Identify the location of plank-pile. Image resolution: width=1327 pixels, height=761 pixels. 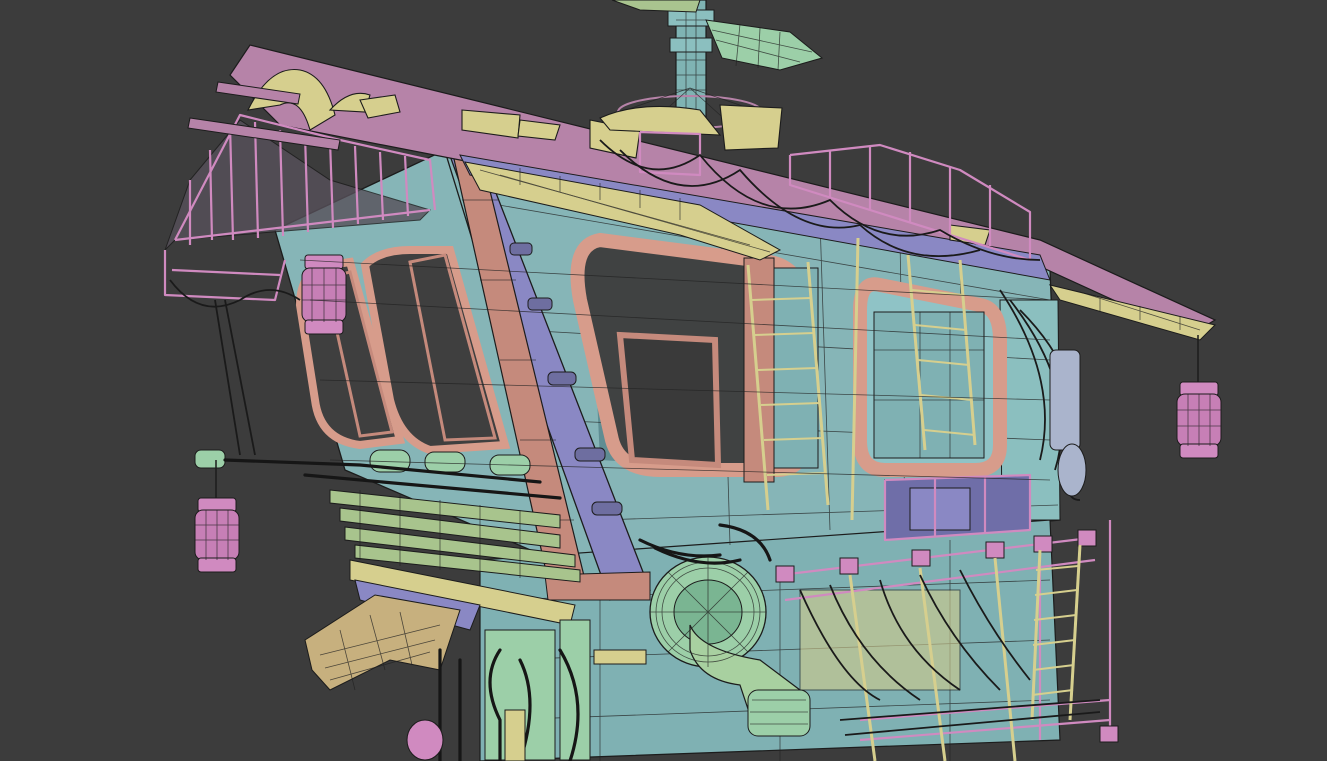
(382, 642).